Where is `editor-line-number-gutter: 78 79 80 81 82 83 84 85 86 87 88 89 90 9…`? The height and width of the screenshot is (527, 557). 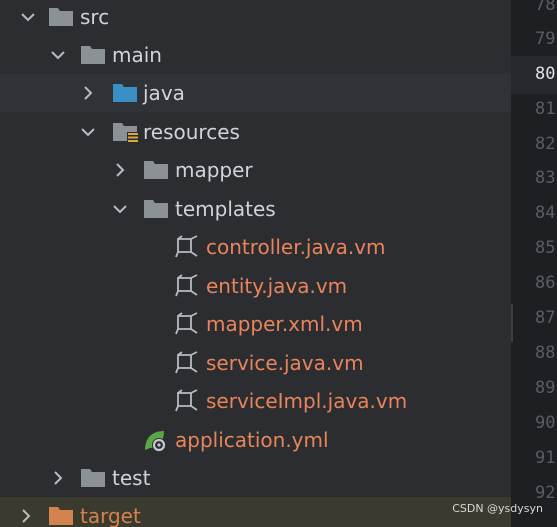
editor-line-number-gutter: 78 79 80 81 82 83 84 85 86 87 88 89 90 9… is located at coordinates (534, 263).